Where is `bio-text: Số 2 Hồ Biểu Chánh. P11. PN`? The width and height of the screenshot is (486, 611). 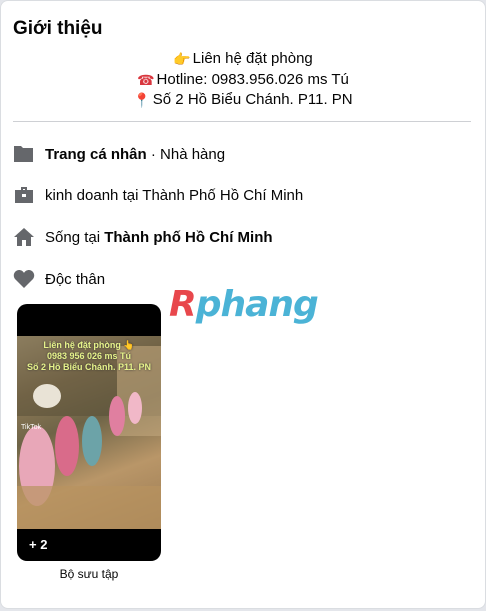
bio-text: Số 2 Hồ Biểu Chánh. P11. PN is located at coordinates (252, 99).